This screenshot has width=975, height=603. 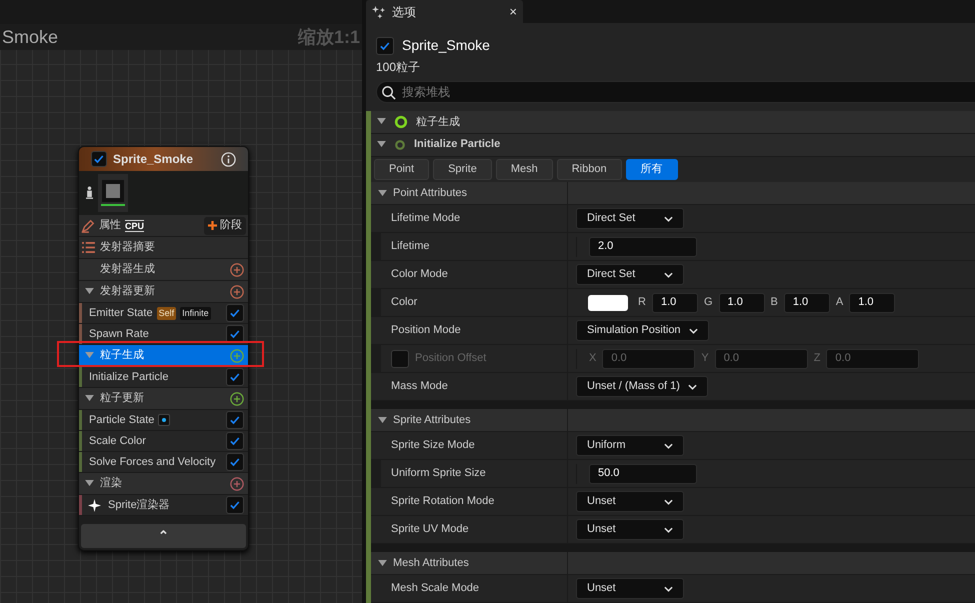 What do you see at coordinates (89, 193) in the screenshot?
I see `person-icon` at bounding box center [89, 193].